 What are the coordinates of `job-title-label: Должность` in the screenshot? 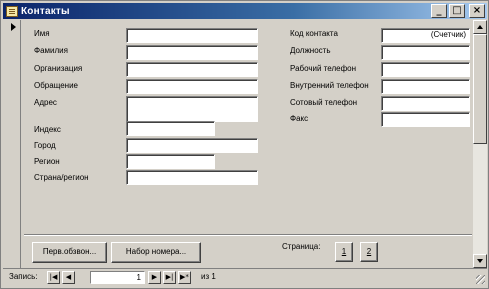 It's located at (310, 50).